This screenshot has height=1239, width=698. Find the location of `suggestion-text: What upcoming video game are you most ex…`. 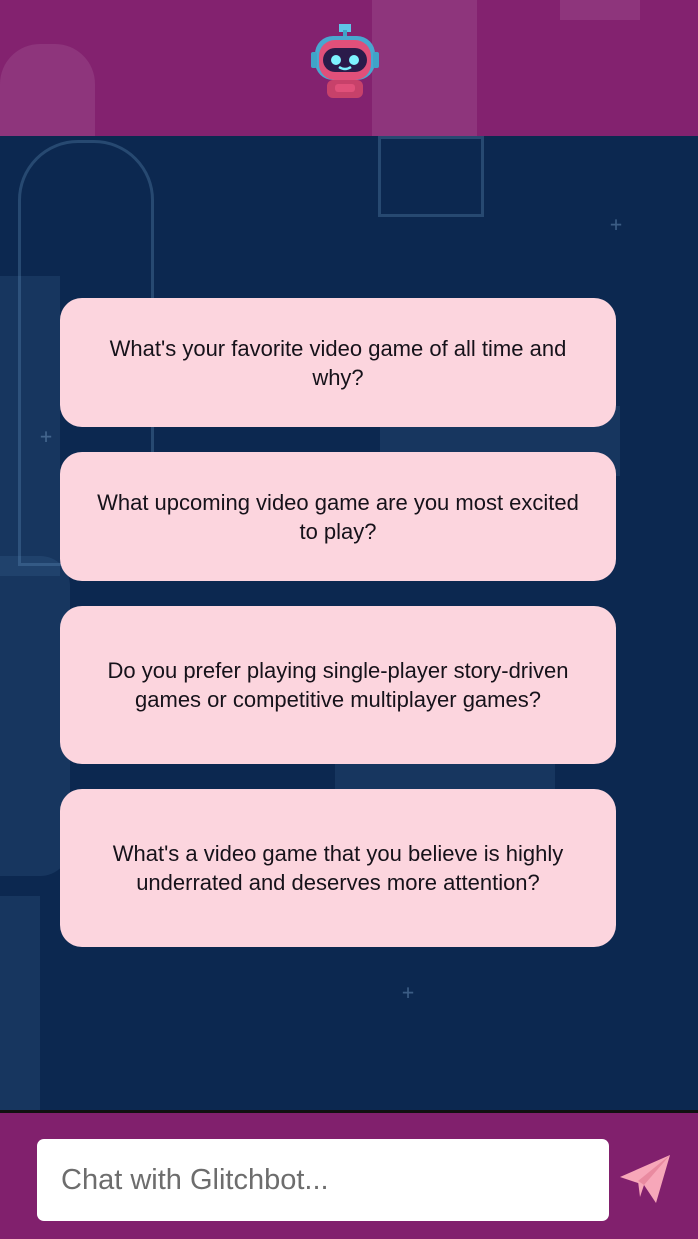

suggestion-text: What upcoming video game are you most ex… is located at coordinates (338, 516).